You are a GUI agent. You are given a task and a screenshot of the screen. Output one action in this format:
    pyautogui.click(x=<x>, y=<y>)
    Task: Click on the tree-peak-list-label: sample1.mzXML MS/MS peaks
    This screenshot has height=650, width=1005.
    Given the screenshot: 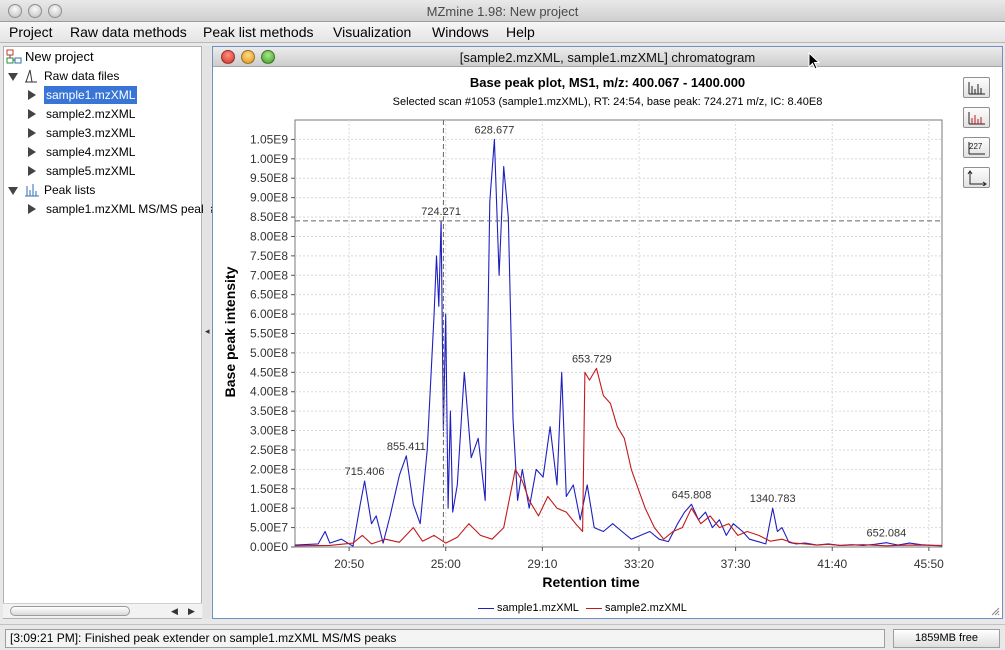 What is the action you would take?
    pyautogui.click(x=129, y=209)
    